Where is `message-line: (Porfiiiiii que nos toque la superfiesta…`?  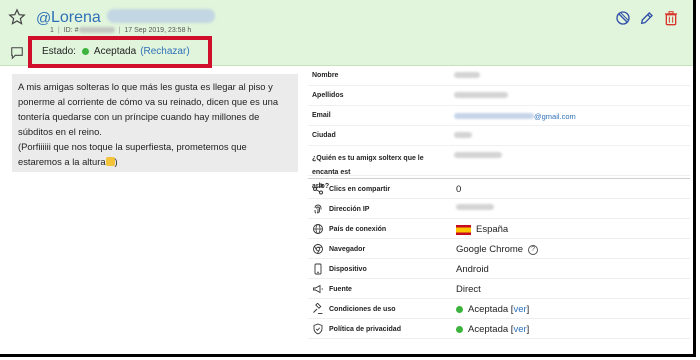
message-line: (Porfiiiiii que nos toque la superfiesta… is located at coordinates (132, 146).